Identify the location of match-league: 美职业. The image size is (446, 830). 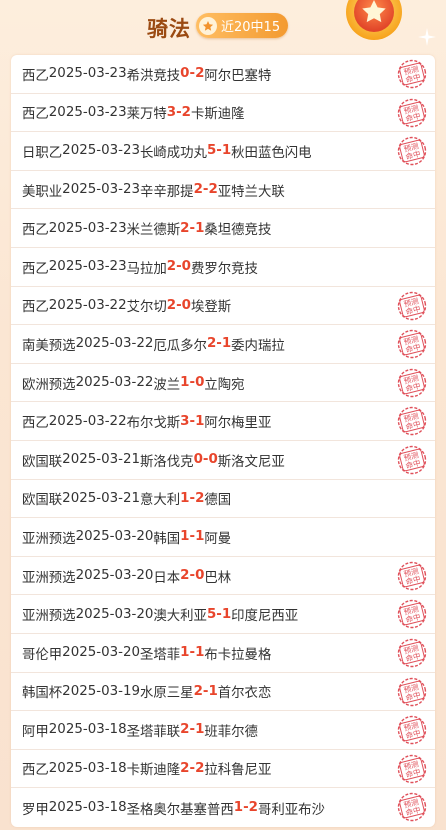
(42, 192).